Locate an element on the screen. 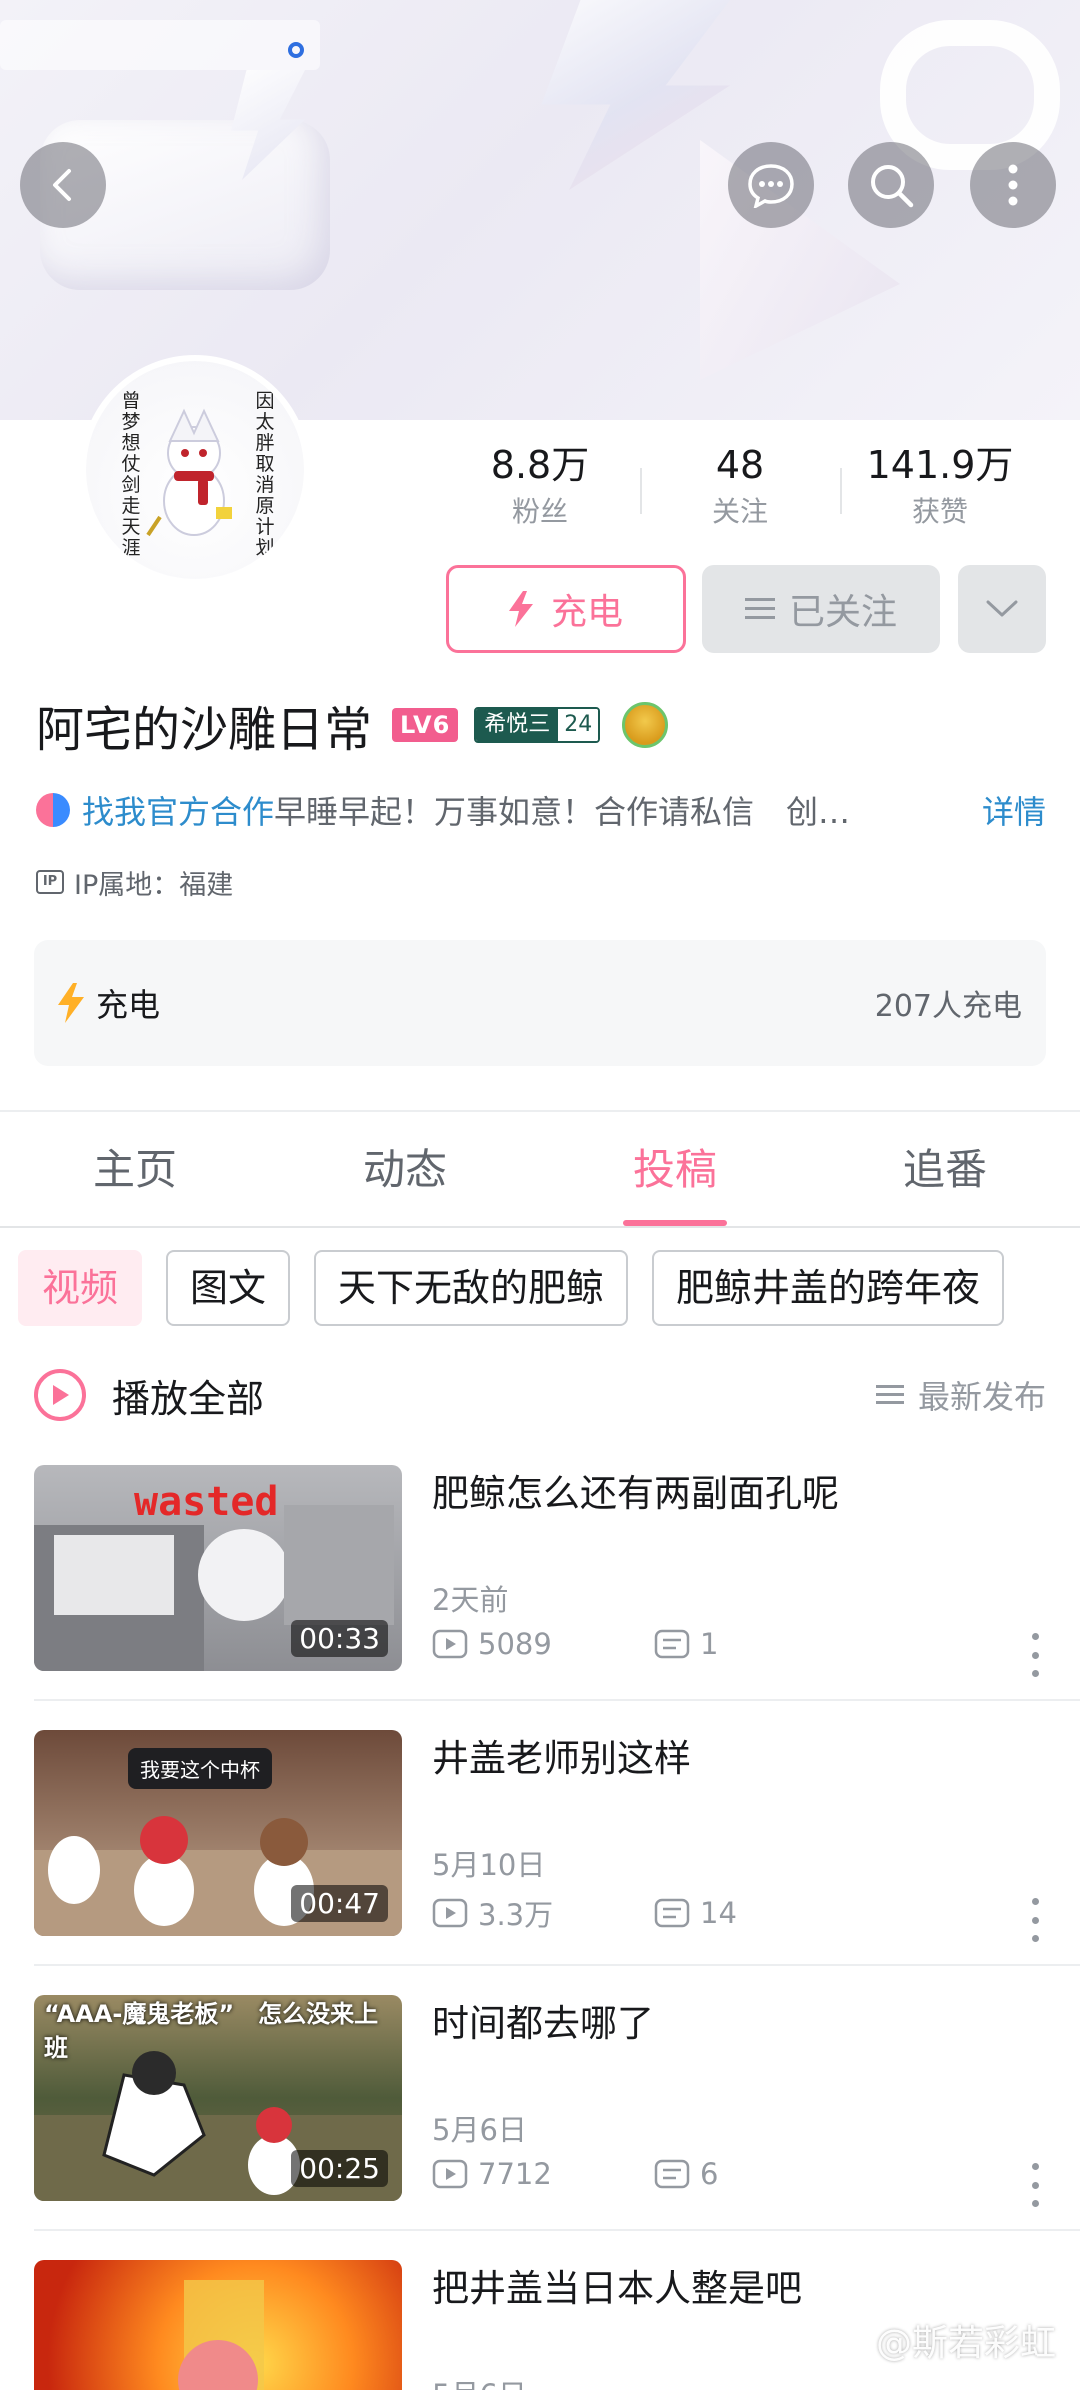  lightning-icon is located at coordinates (520, 609).